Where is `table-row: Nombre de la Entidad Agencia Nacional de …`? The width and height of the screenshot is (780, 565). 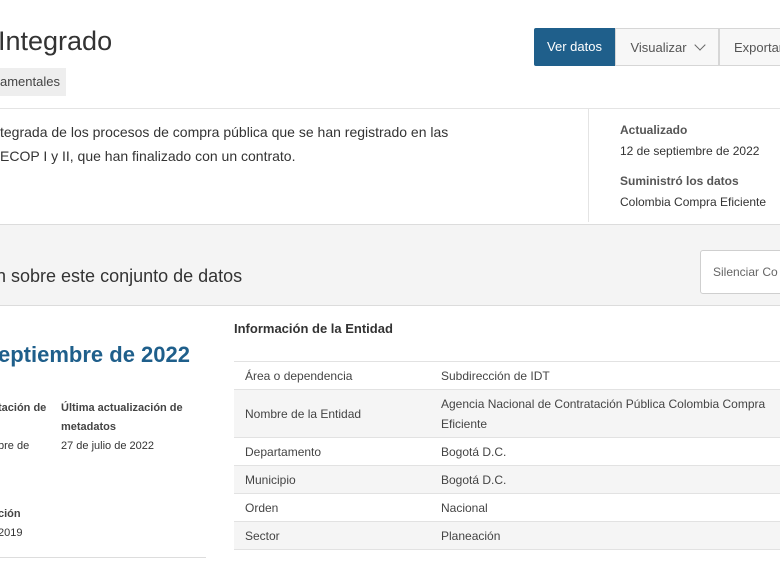
table-row: Nombre de la Entidad Agencia Nacional de … is located at coordinates (507, 413).